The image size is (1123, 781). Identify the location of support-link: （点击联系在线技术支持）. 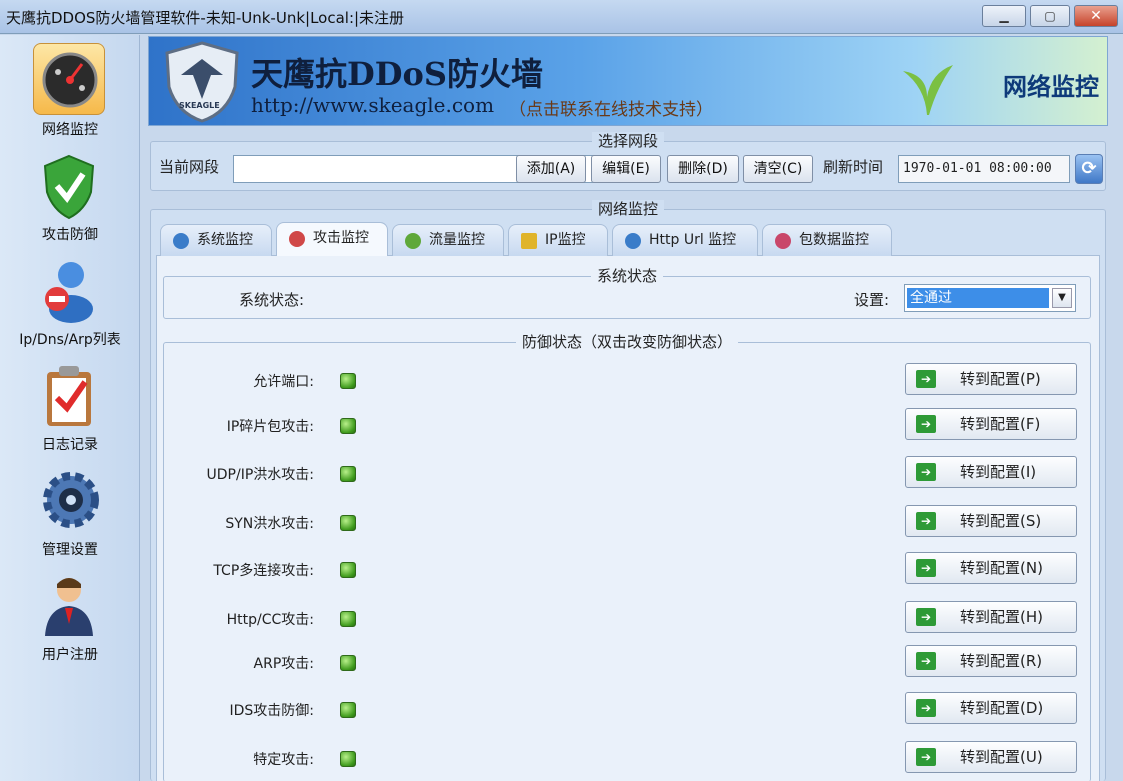
(611, 107).